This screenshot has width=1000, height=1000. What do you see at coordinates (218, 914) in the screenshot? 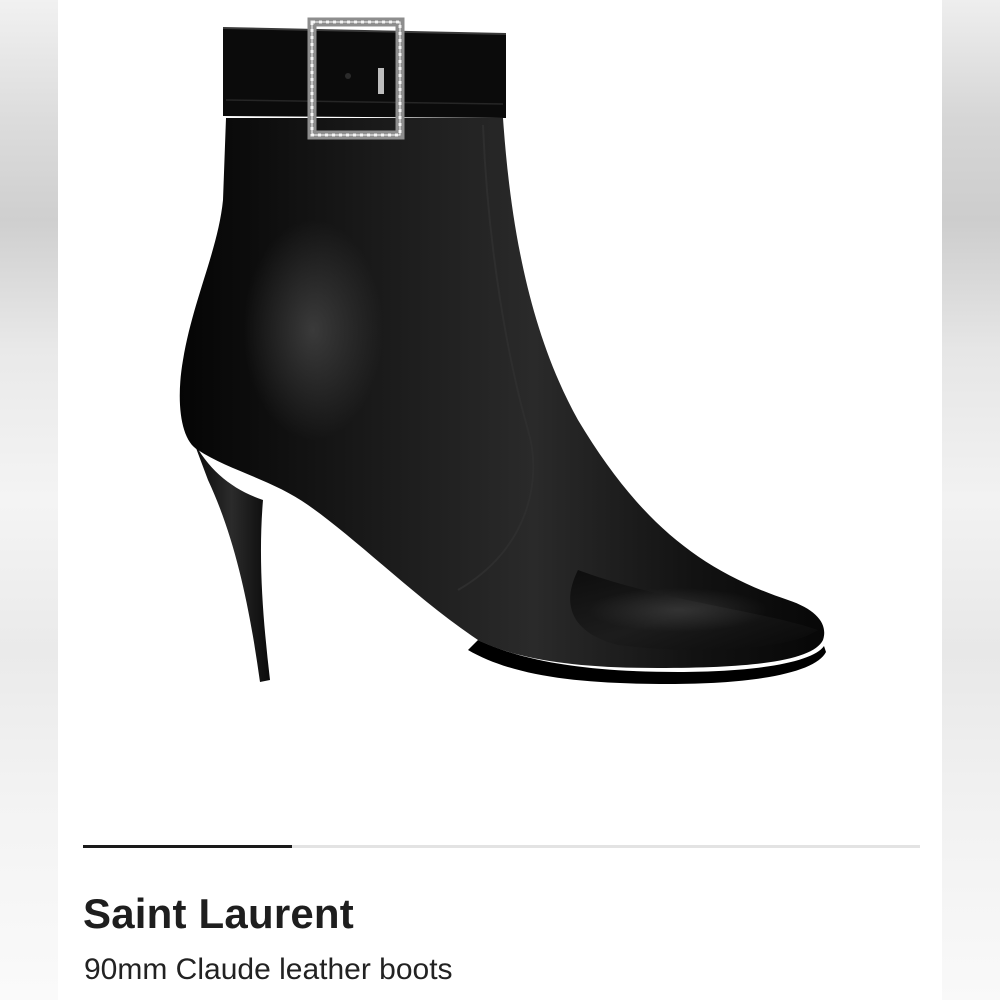
I see `brand-name: Saint Laurent` at bounding box center [218, 914].